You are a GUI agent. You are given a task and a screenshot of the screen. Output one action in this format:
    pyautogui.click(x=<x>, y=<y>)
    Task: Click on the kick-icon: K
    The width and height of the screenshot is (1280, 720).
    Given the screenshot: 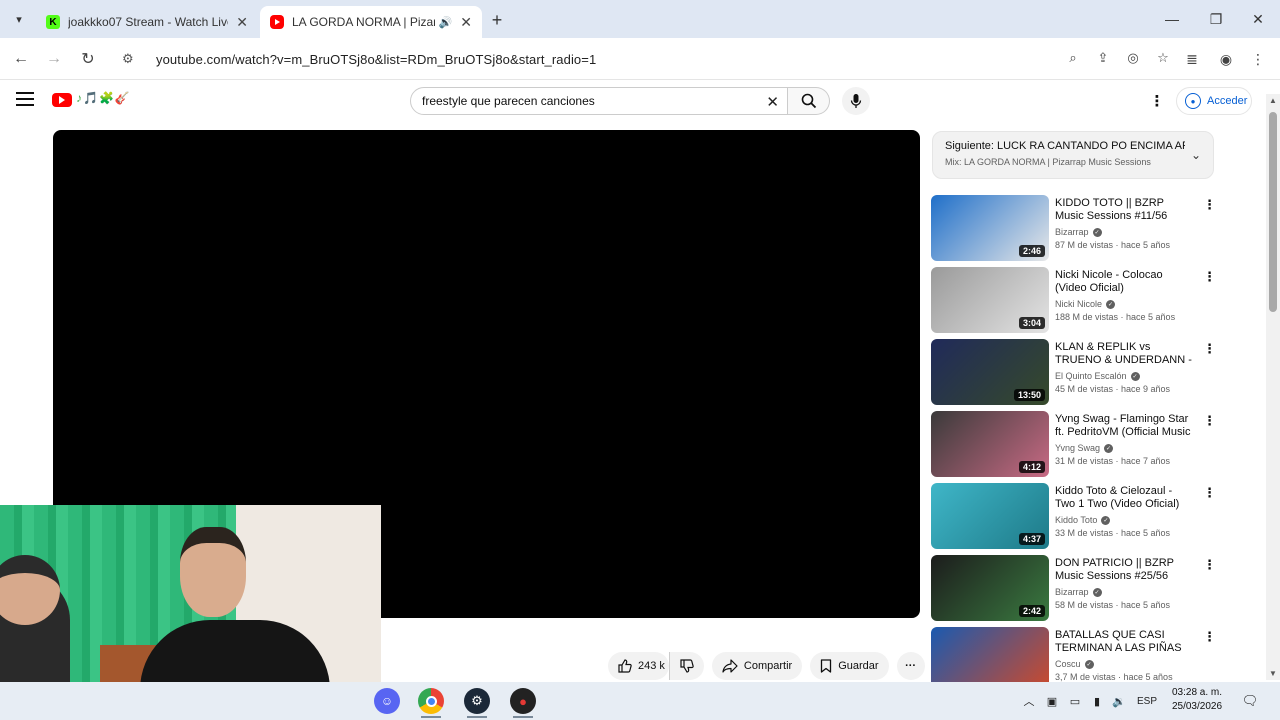 What is the action you would take?
    pyautogui.click(x=53, y=22)
    